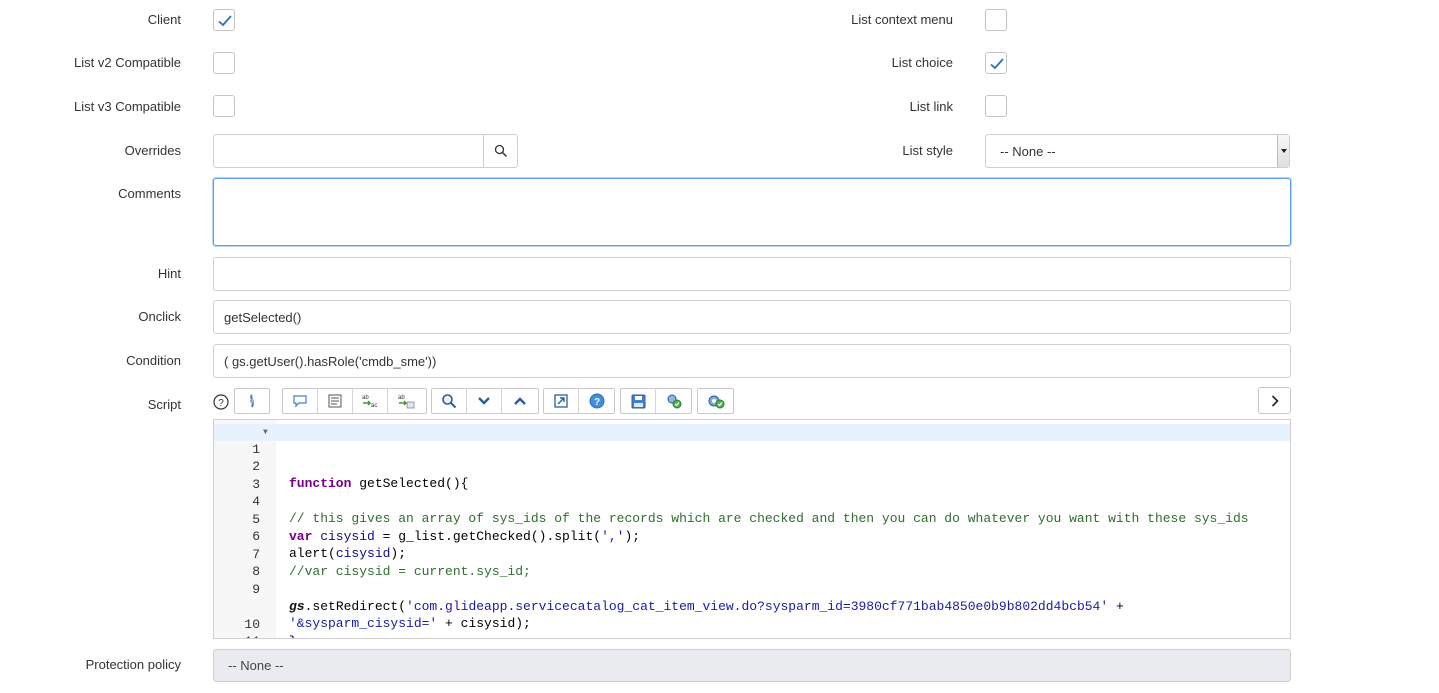 The image size is (1439, 693). Describe the element at coordinates (996, 20) in the screenshot. I see `list-context-menu-checkbox` at that location.